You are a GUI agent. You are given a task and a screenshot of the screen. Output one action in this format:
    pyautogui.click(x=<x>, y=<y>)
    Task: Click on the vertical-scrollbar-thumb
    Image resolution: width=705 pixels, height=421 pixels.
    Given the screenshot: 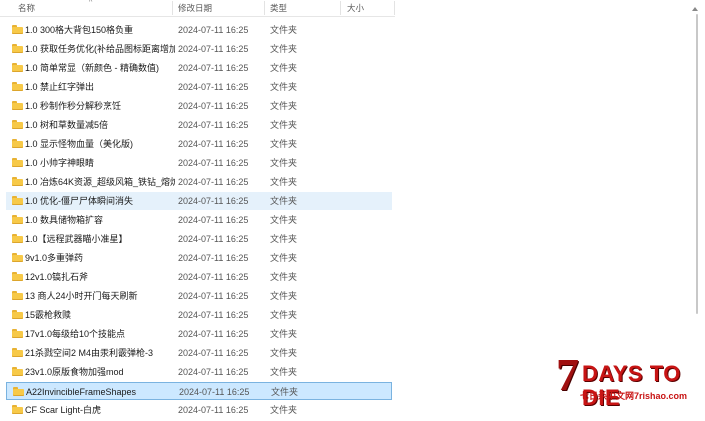 What is the action you would take?
    pyautogui.click(x=697, y=164)
    